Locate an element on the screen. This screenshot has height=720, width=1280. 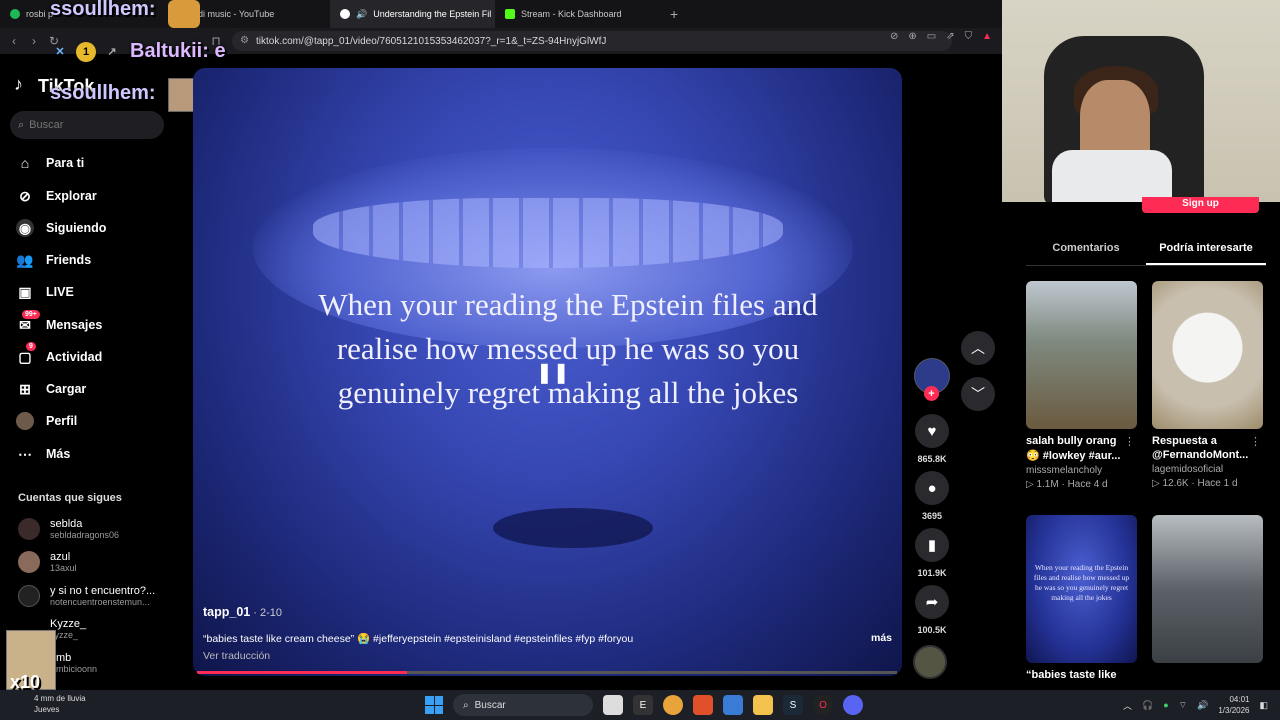
arrow-icon: ↗ is located at coordinates (112, 52).